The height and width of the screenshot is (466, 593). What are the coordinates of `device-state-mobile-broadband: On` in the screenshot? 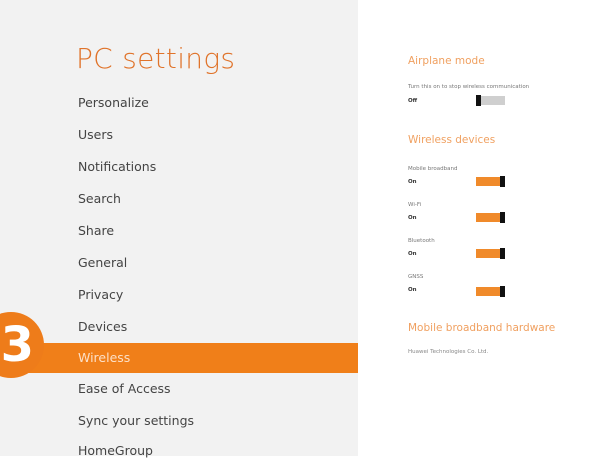 It's located at (412, 182).